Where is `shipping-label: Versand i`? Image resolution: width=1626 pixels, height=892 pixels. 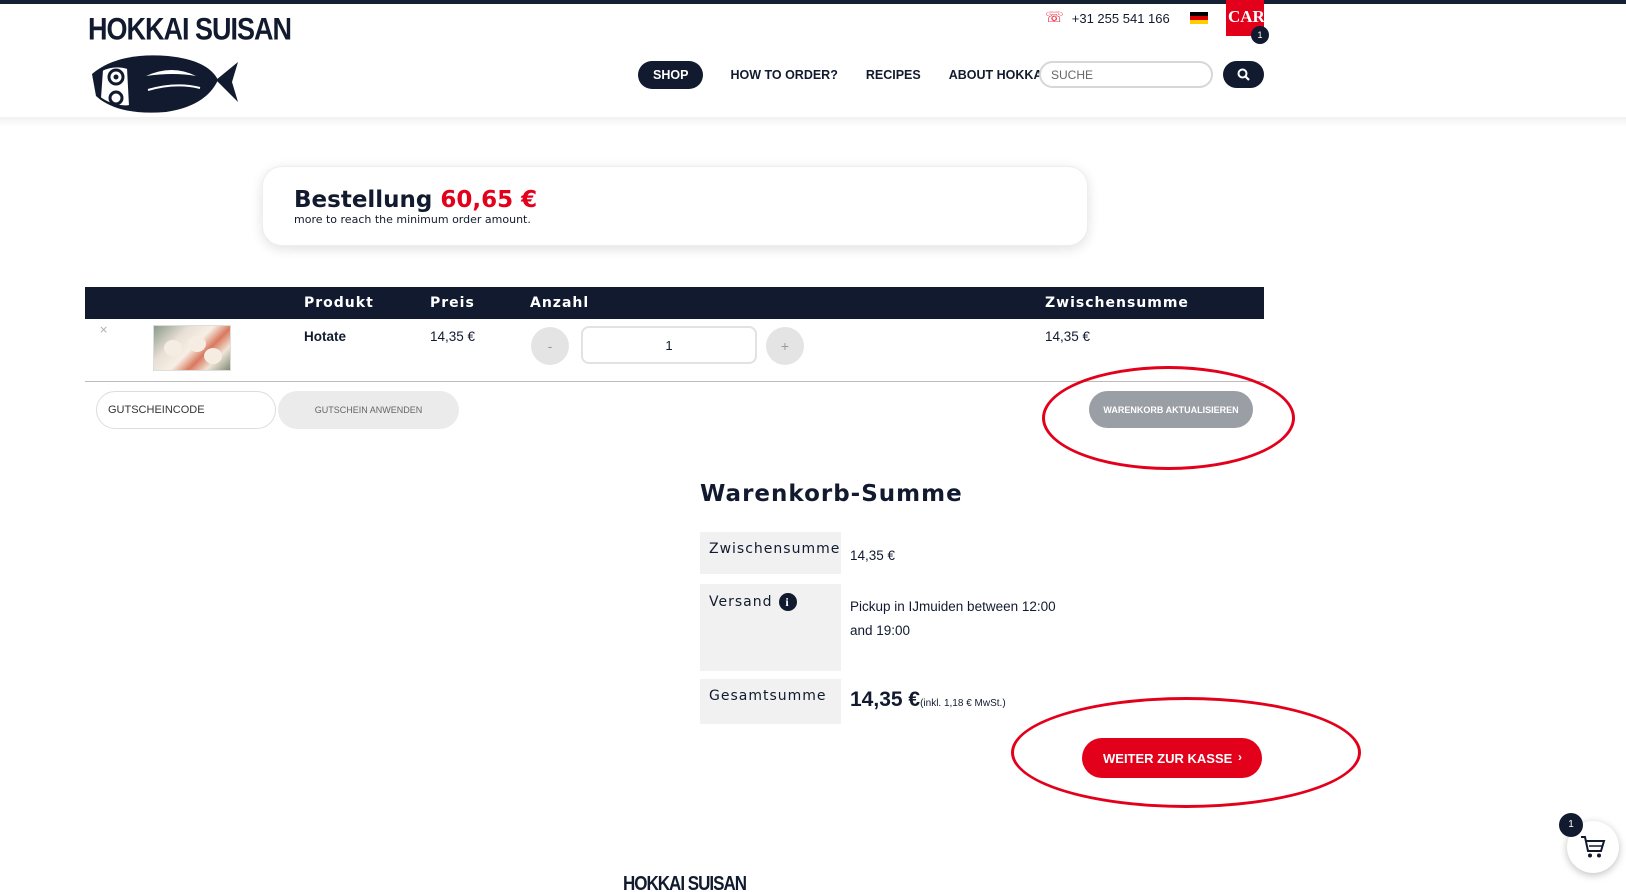
shipping-label: Versand i is located at coordinates (770, 627).